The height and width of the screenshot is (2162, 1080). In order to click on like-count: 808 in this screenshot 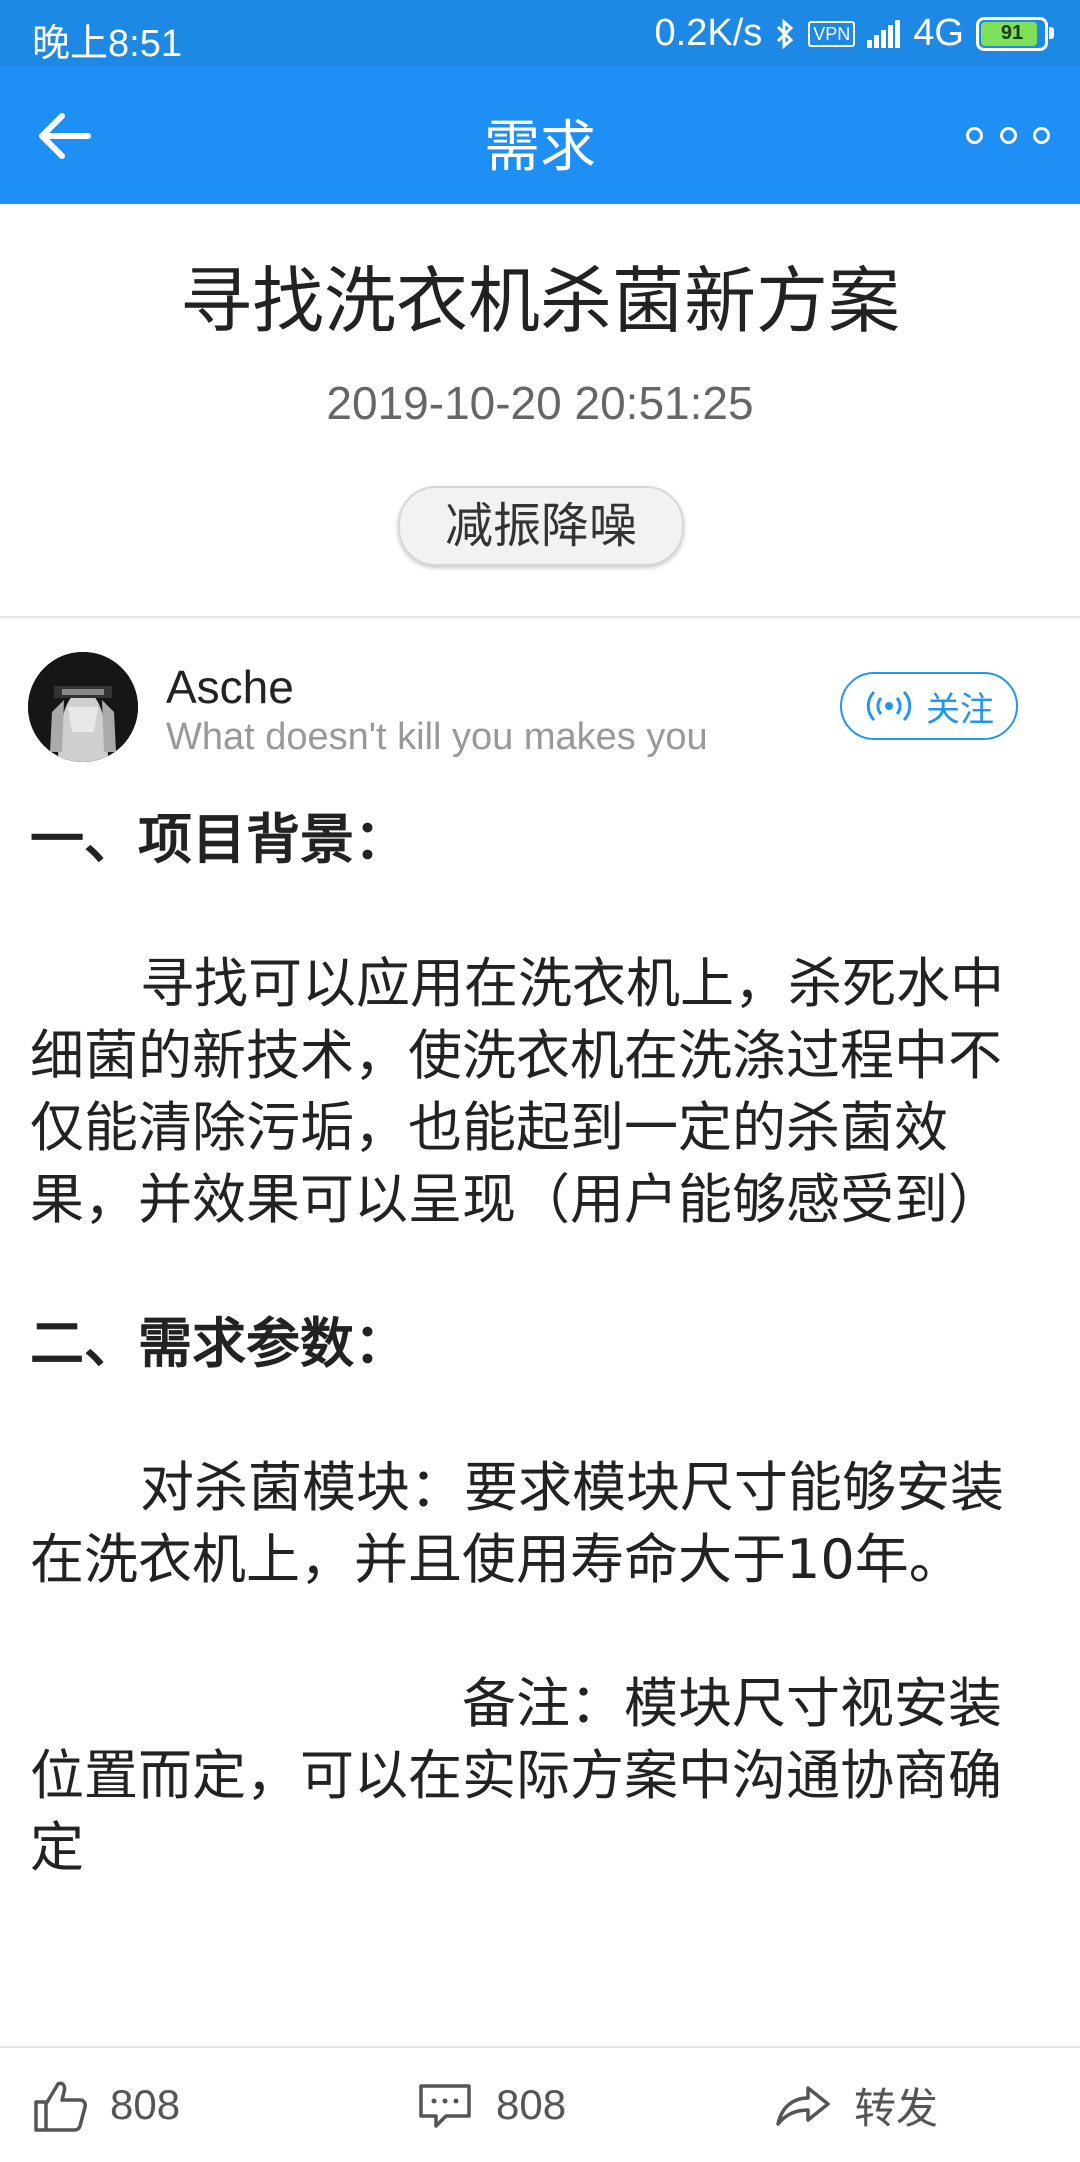, I will do `click(145, 2104)`.